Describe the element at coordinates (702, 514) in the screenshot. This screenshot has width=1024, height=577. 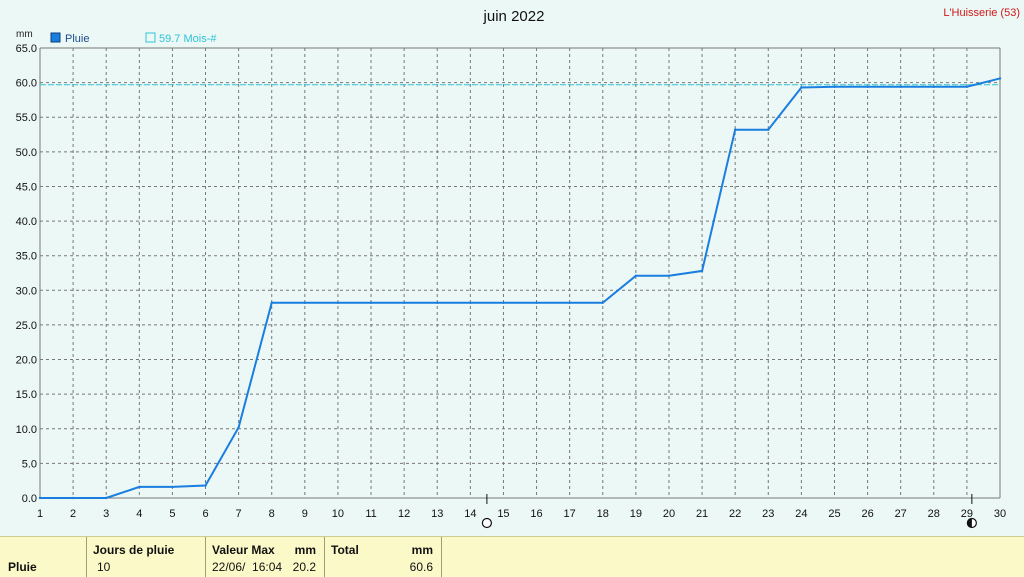
I see `x-tick-label: 21` at that location.